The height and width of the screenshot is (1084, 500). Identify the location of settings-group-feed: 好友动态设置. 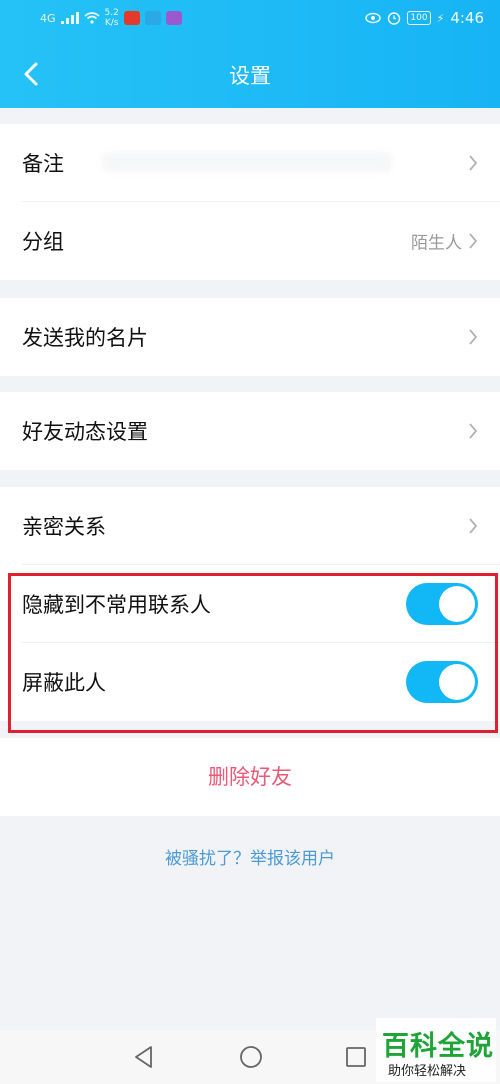
(250, 431).